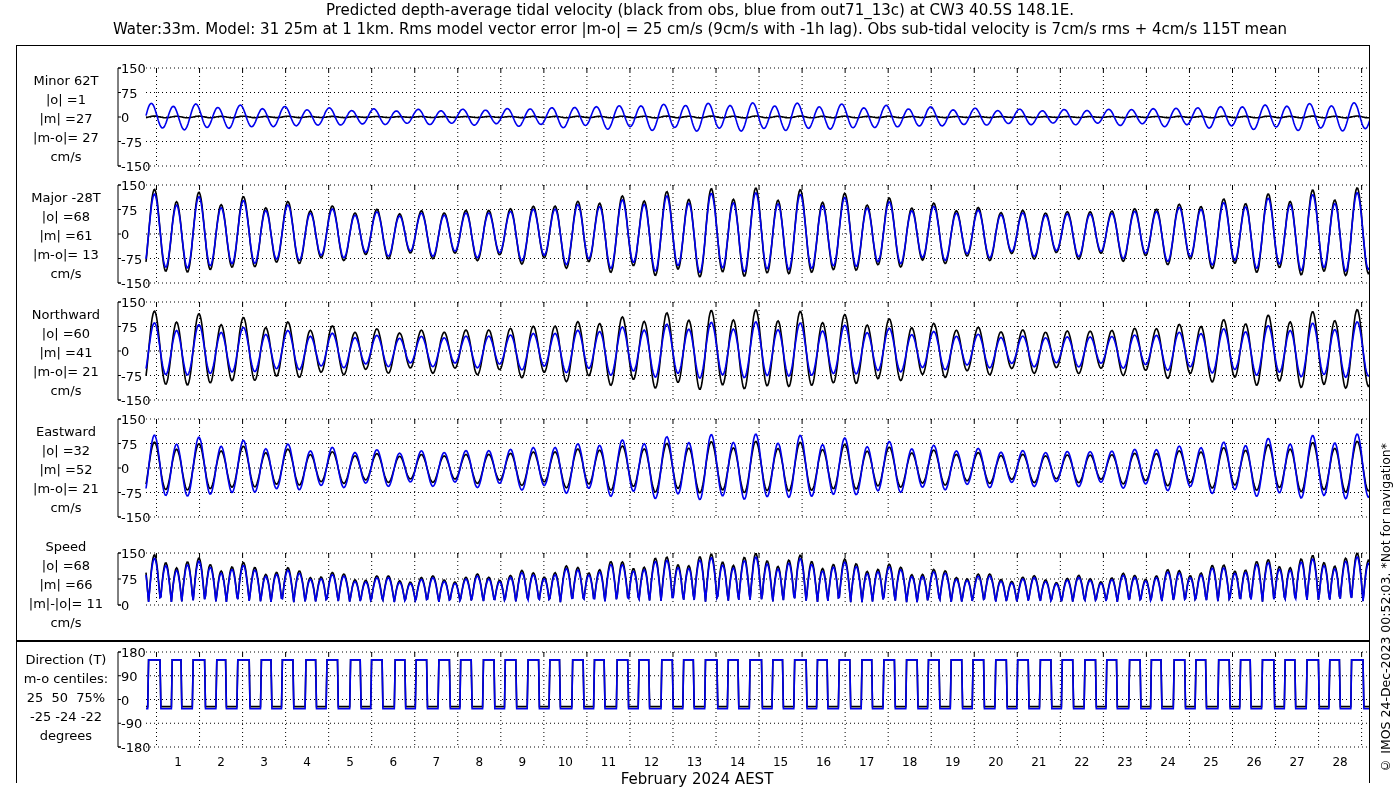 The height and width of the screenshot is (800, 1400). I want to click on y-tick-label: 180, so click(133, 652).